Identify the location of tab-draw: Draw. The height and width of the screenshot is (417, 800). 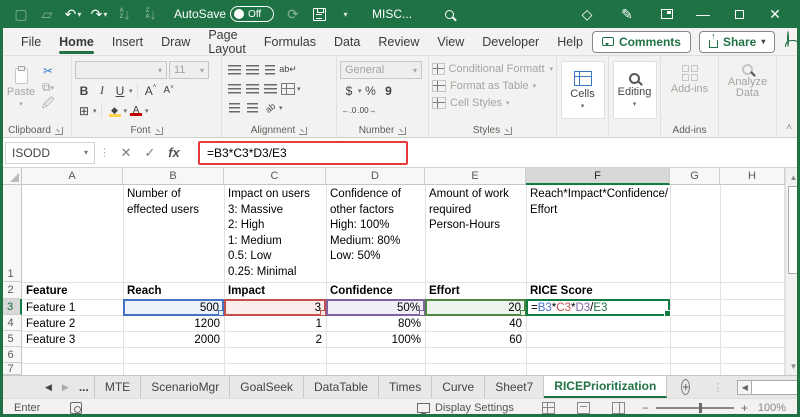
(175, 42).